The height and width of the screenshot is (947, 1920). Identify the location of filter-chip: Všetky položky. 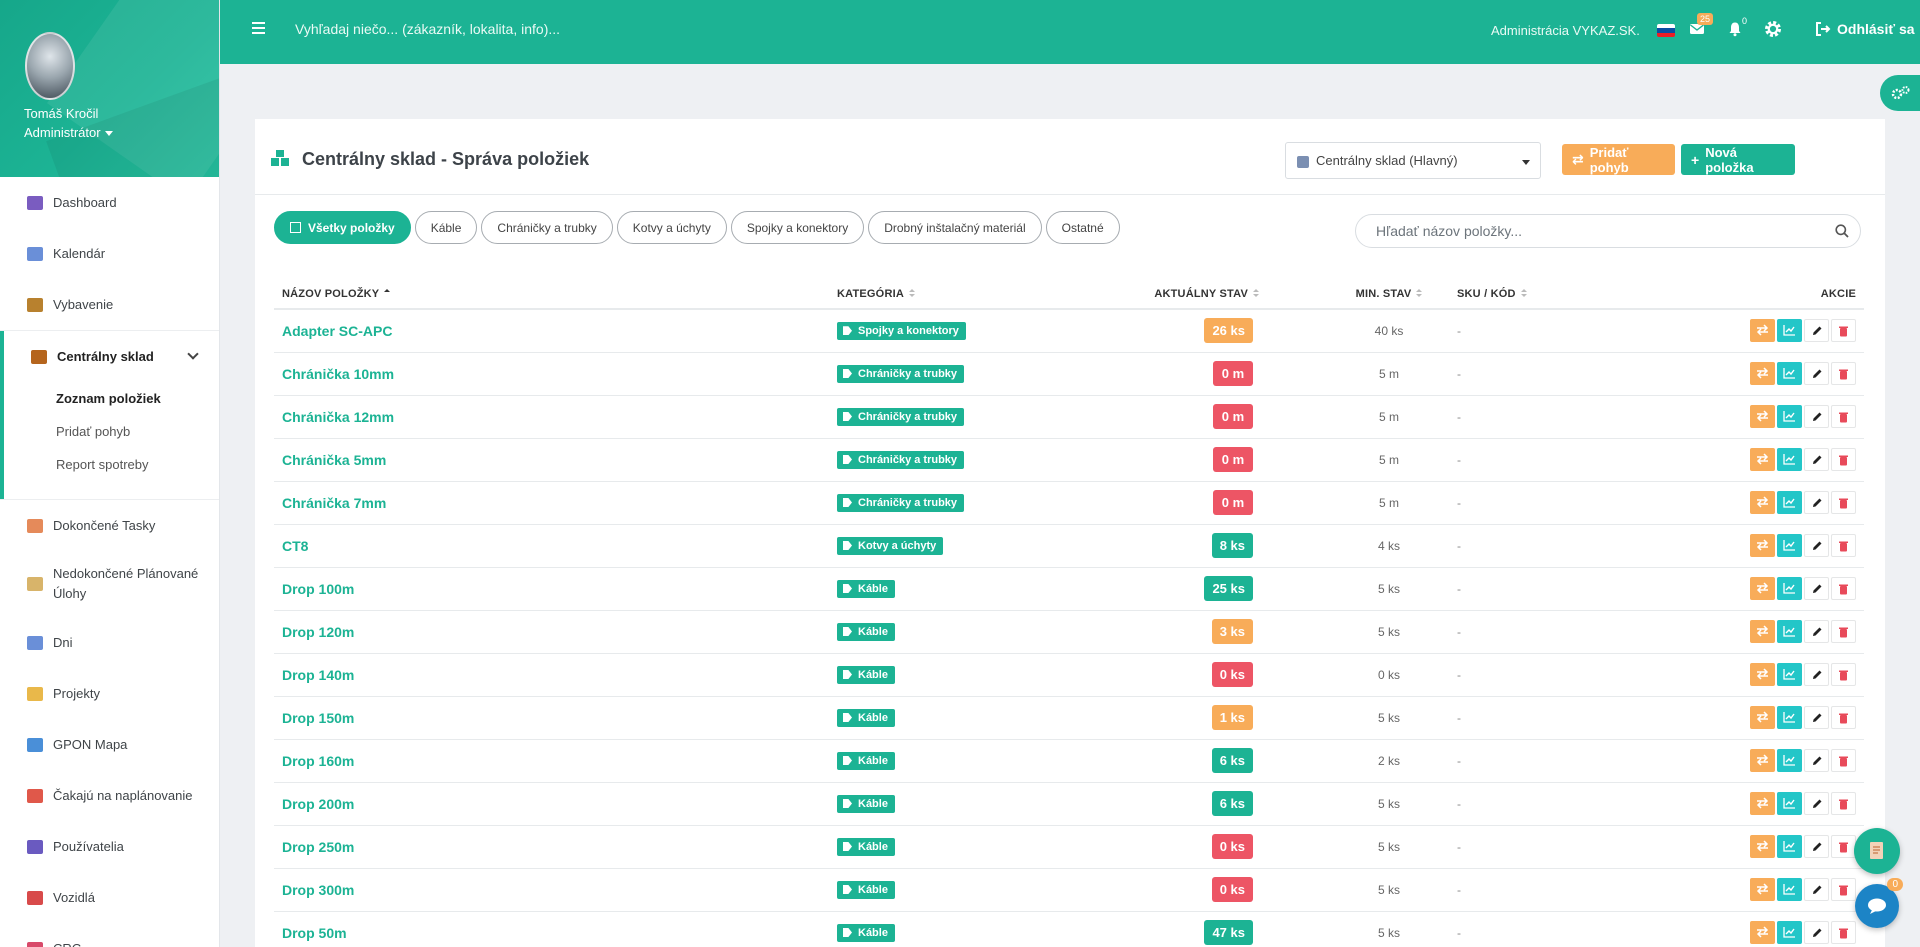
(342, 227).